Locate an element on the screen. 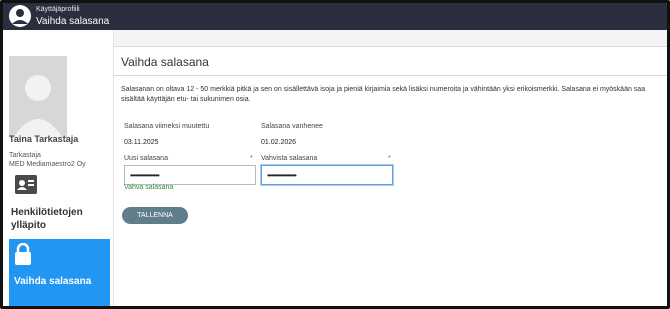 The height and width of the screenshot is (309, 670). header-title: Vaihda salasana is located at coordinates (73, 21).